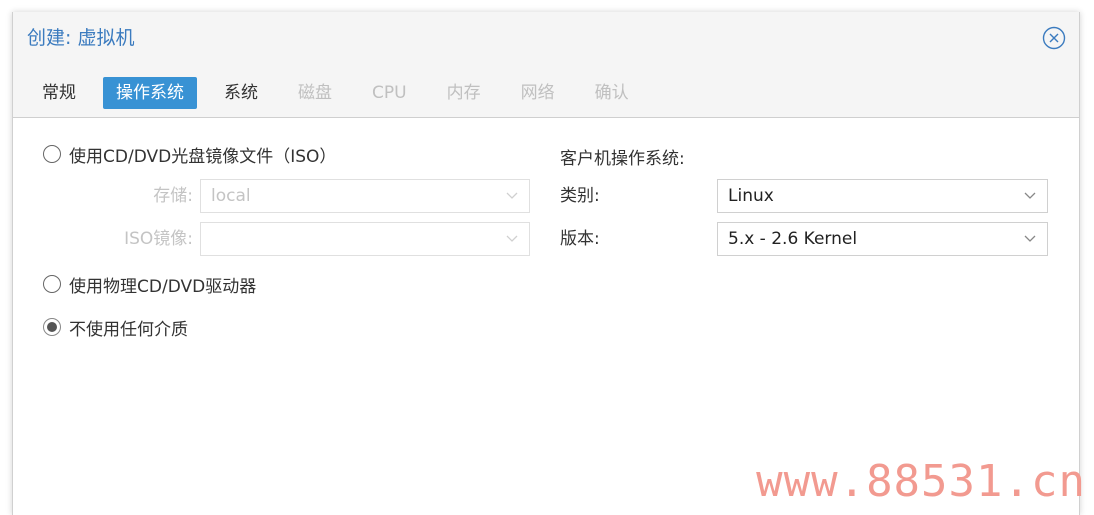 This screenshot has width=1094, height=515. Describe the element at coordinates (882, 196) in the screenshot. I see `os-type-select: Linux` at that location.